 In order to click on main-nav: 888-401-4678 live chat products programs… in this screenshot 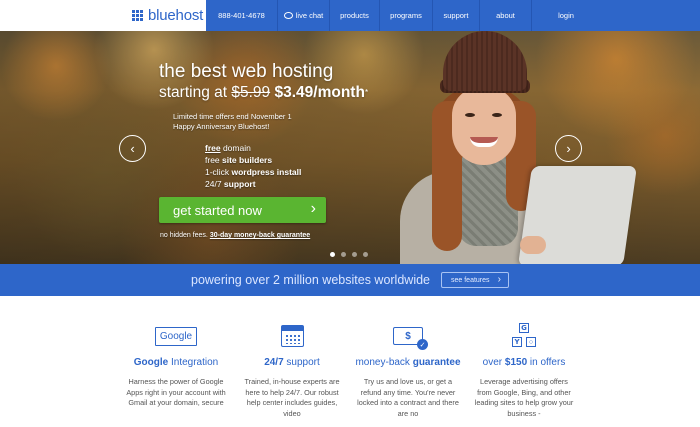, I will do `click(453, 15)`.